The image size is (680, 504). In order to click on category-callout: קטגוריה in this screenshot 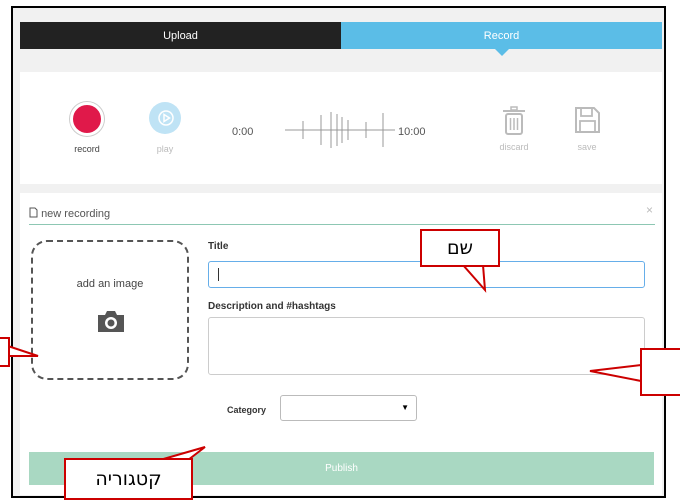, I will do `click(128, 479)`.